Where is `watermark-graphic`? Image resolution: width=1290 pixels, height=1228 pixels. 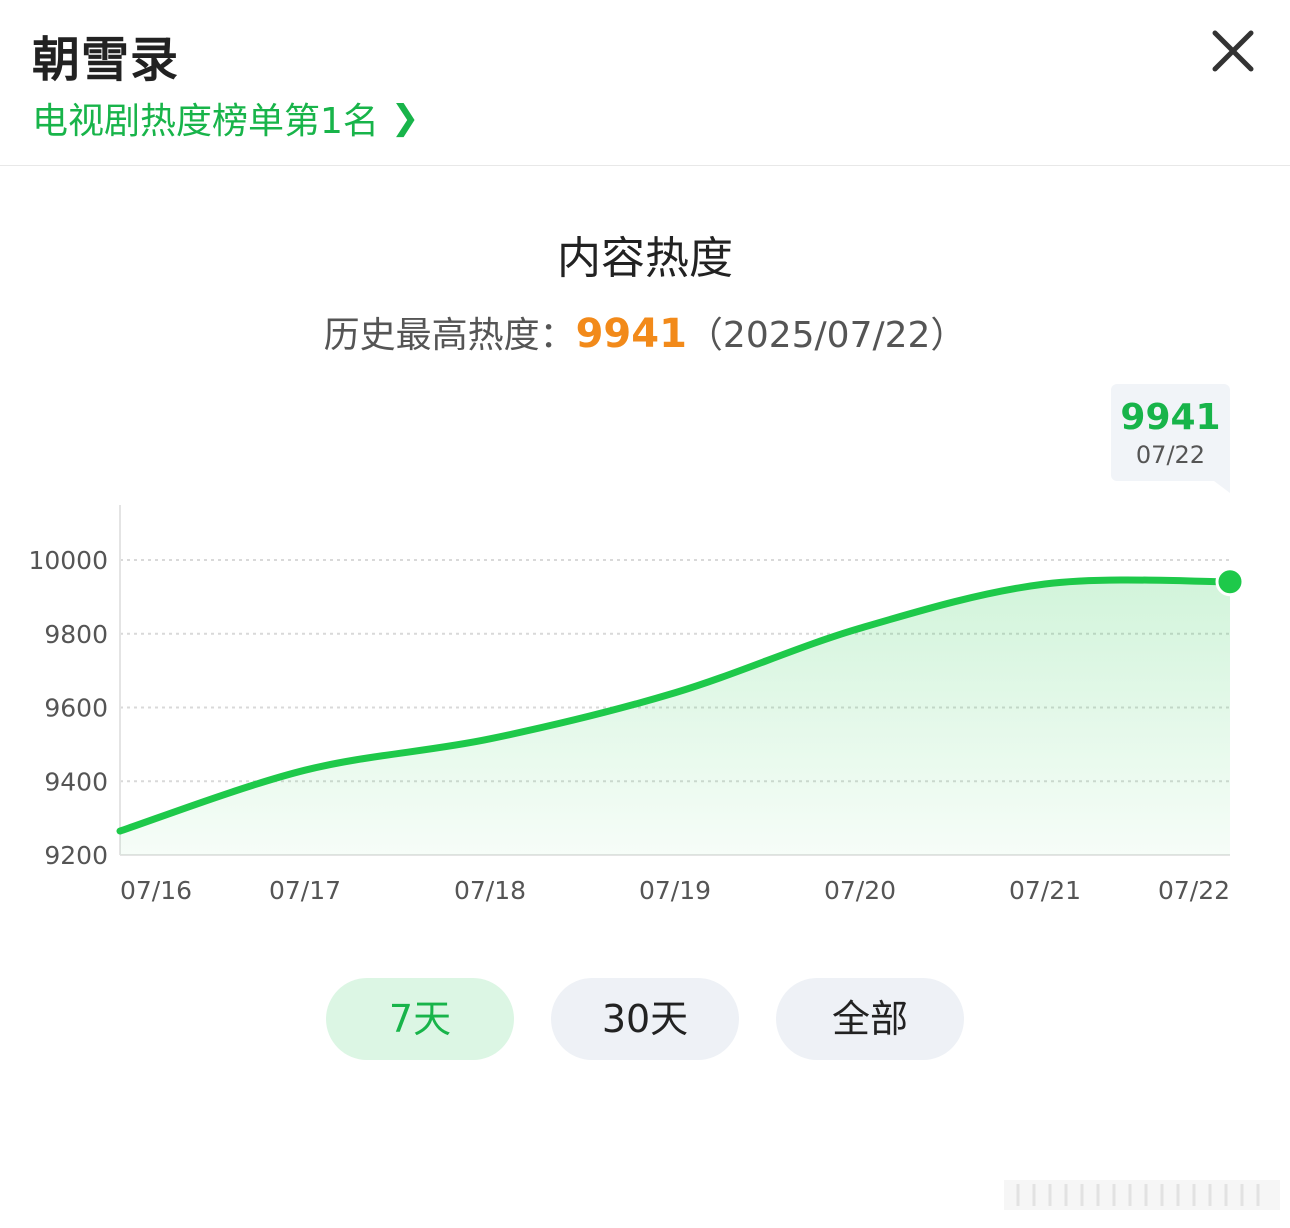
watermark-graphic is located at coordinates (1142, 1195).